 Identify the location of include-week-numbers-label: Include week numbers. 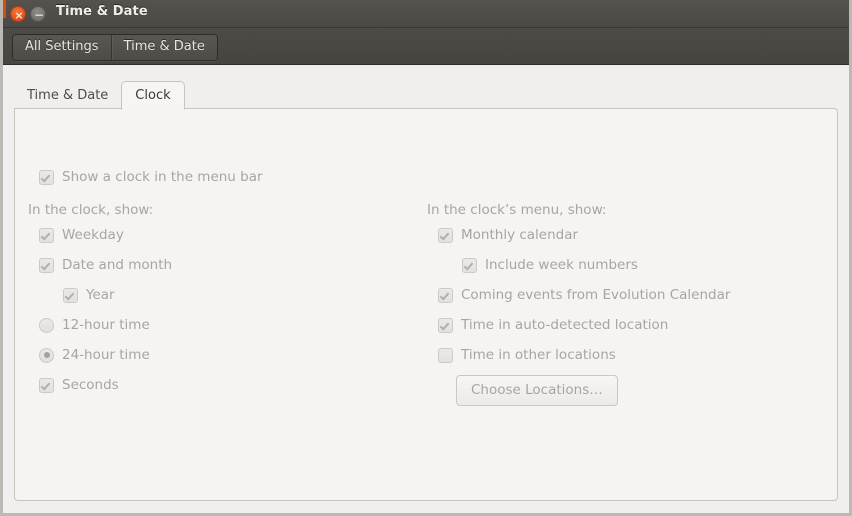
(561, 265).